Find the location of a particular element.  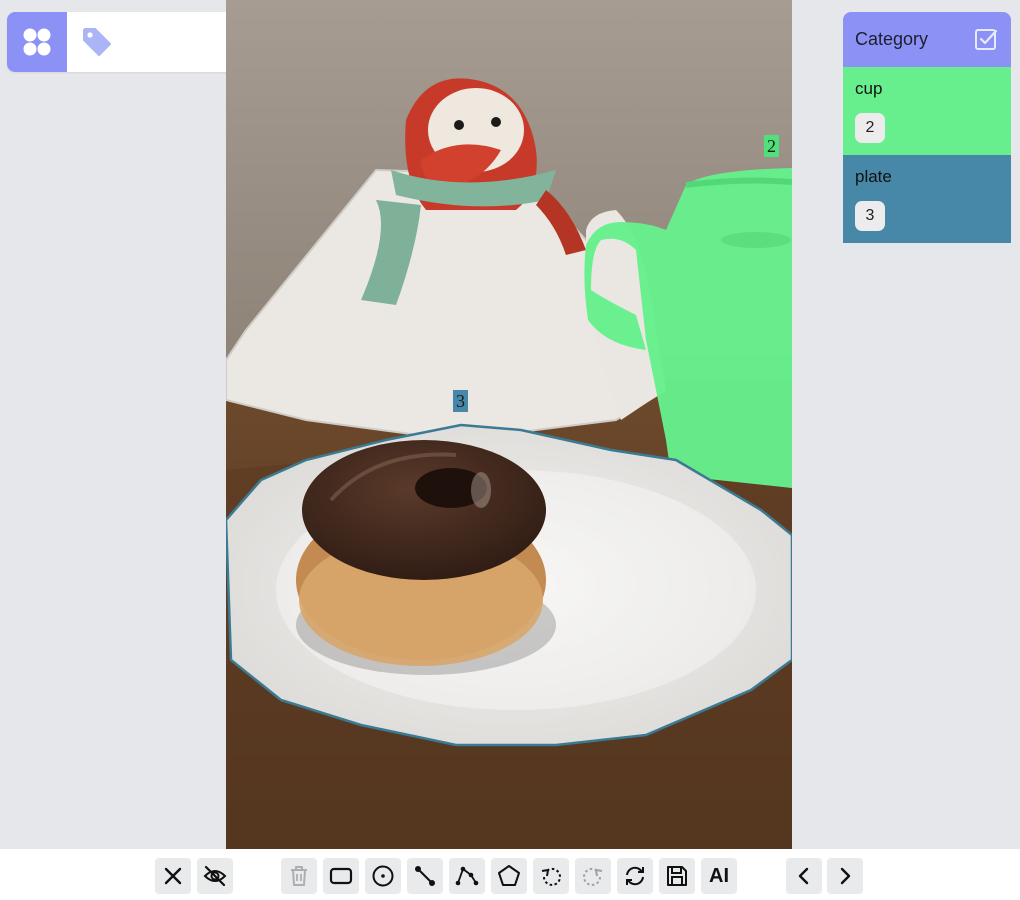

ai-assist-button: AI is located at coordinates (719, 876).